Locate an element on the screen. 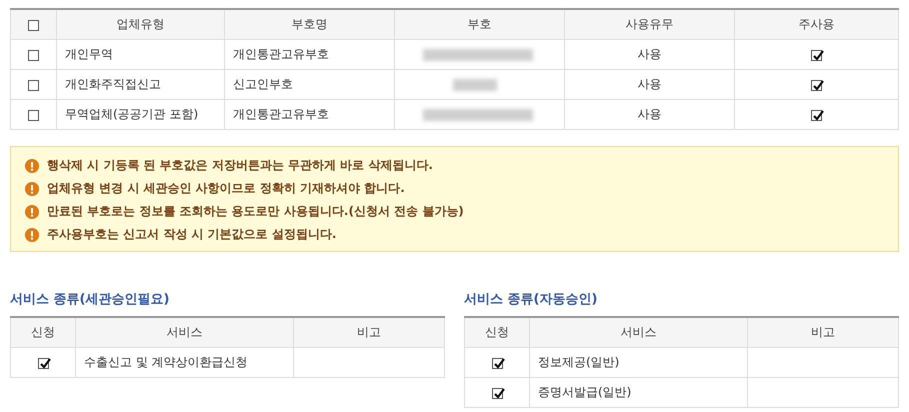 Image resolution: width=909 pixels, height=412 pixels. table-cell: 수출신고 및 계약상이환급신청 is located at coordinates (185, 363).